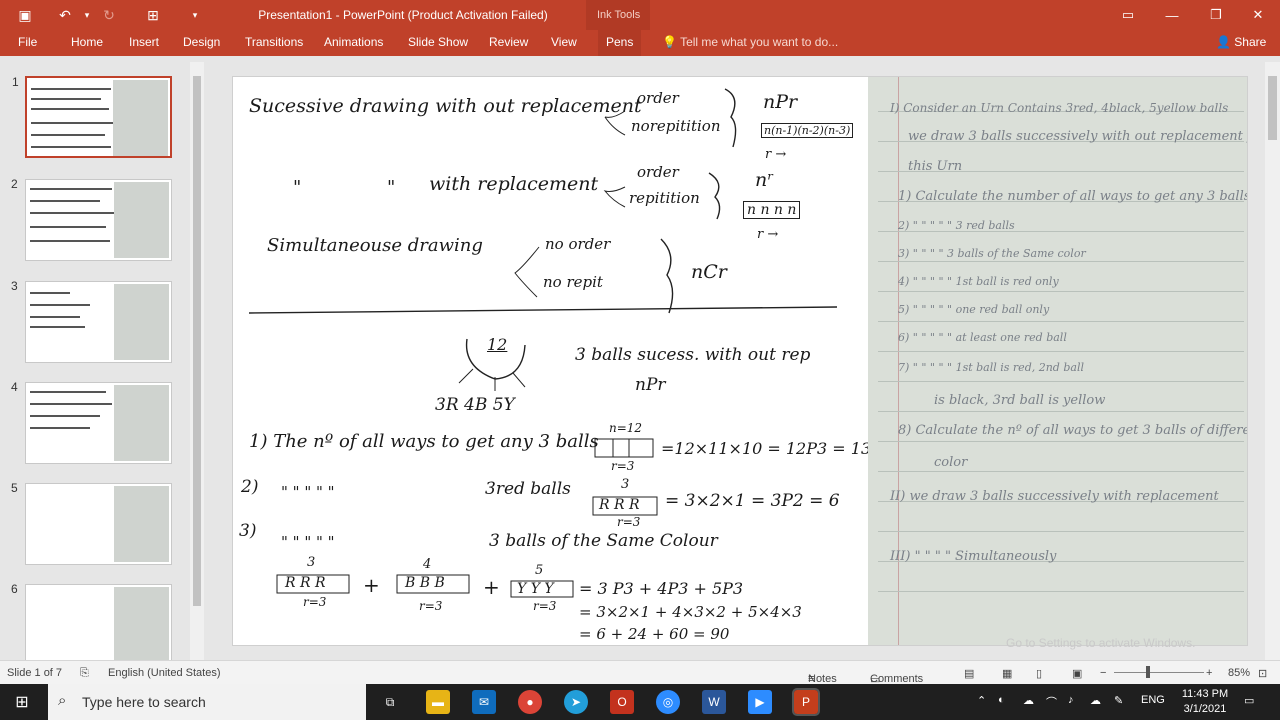  Describe the element at coordinates (274, 42) in the screenshot. I see `tab-transitions: Transitions` at that location.